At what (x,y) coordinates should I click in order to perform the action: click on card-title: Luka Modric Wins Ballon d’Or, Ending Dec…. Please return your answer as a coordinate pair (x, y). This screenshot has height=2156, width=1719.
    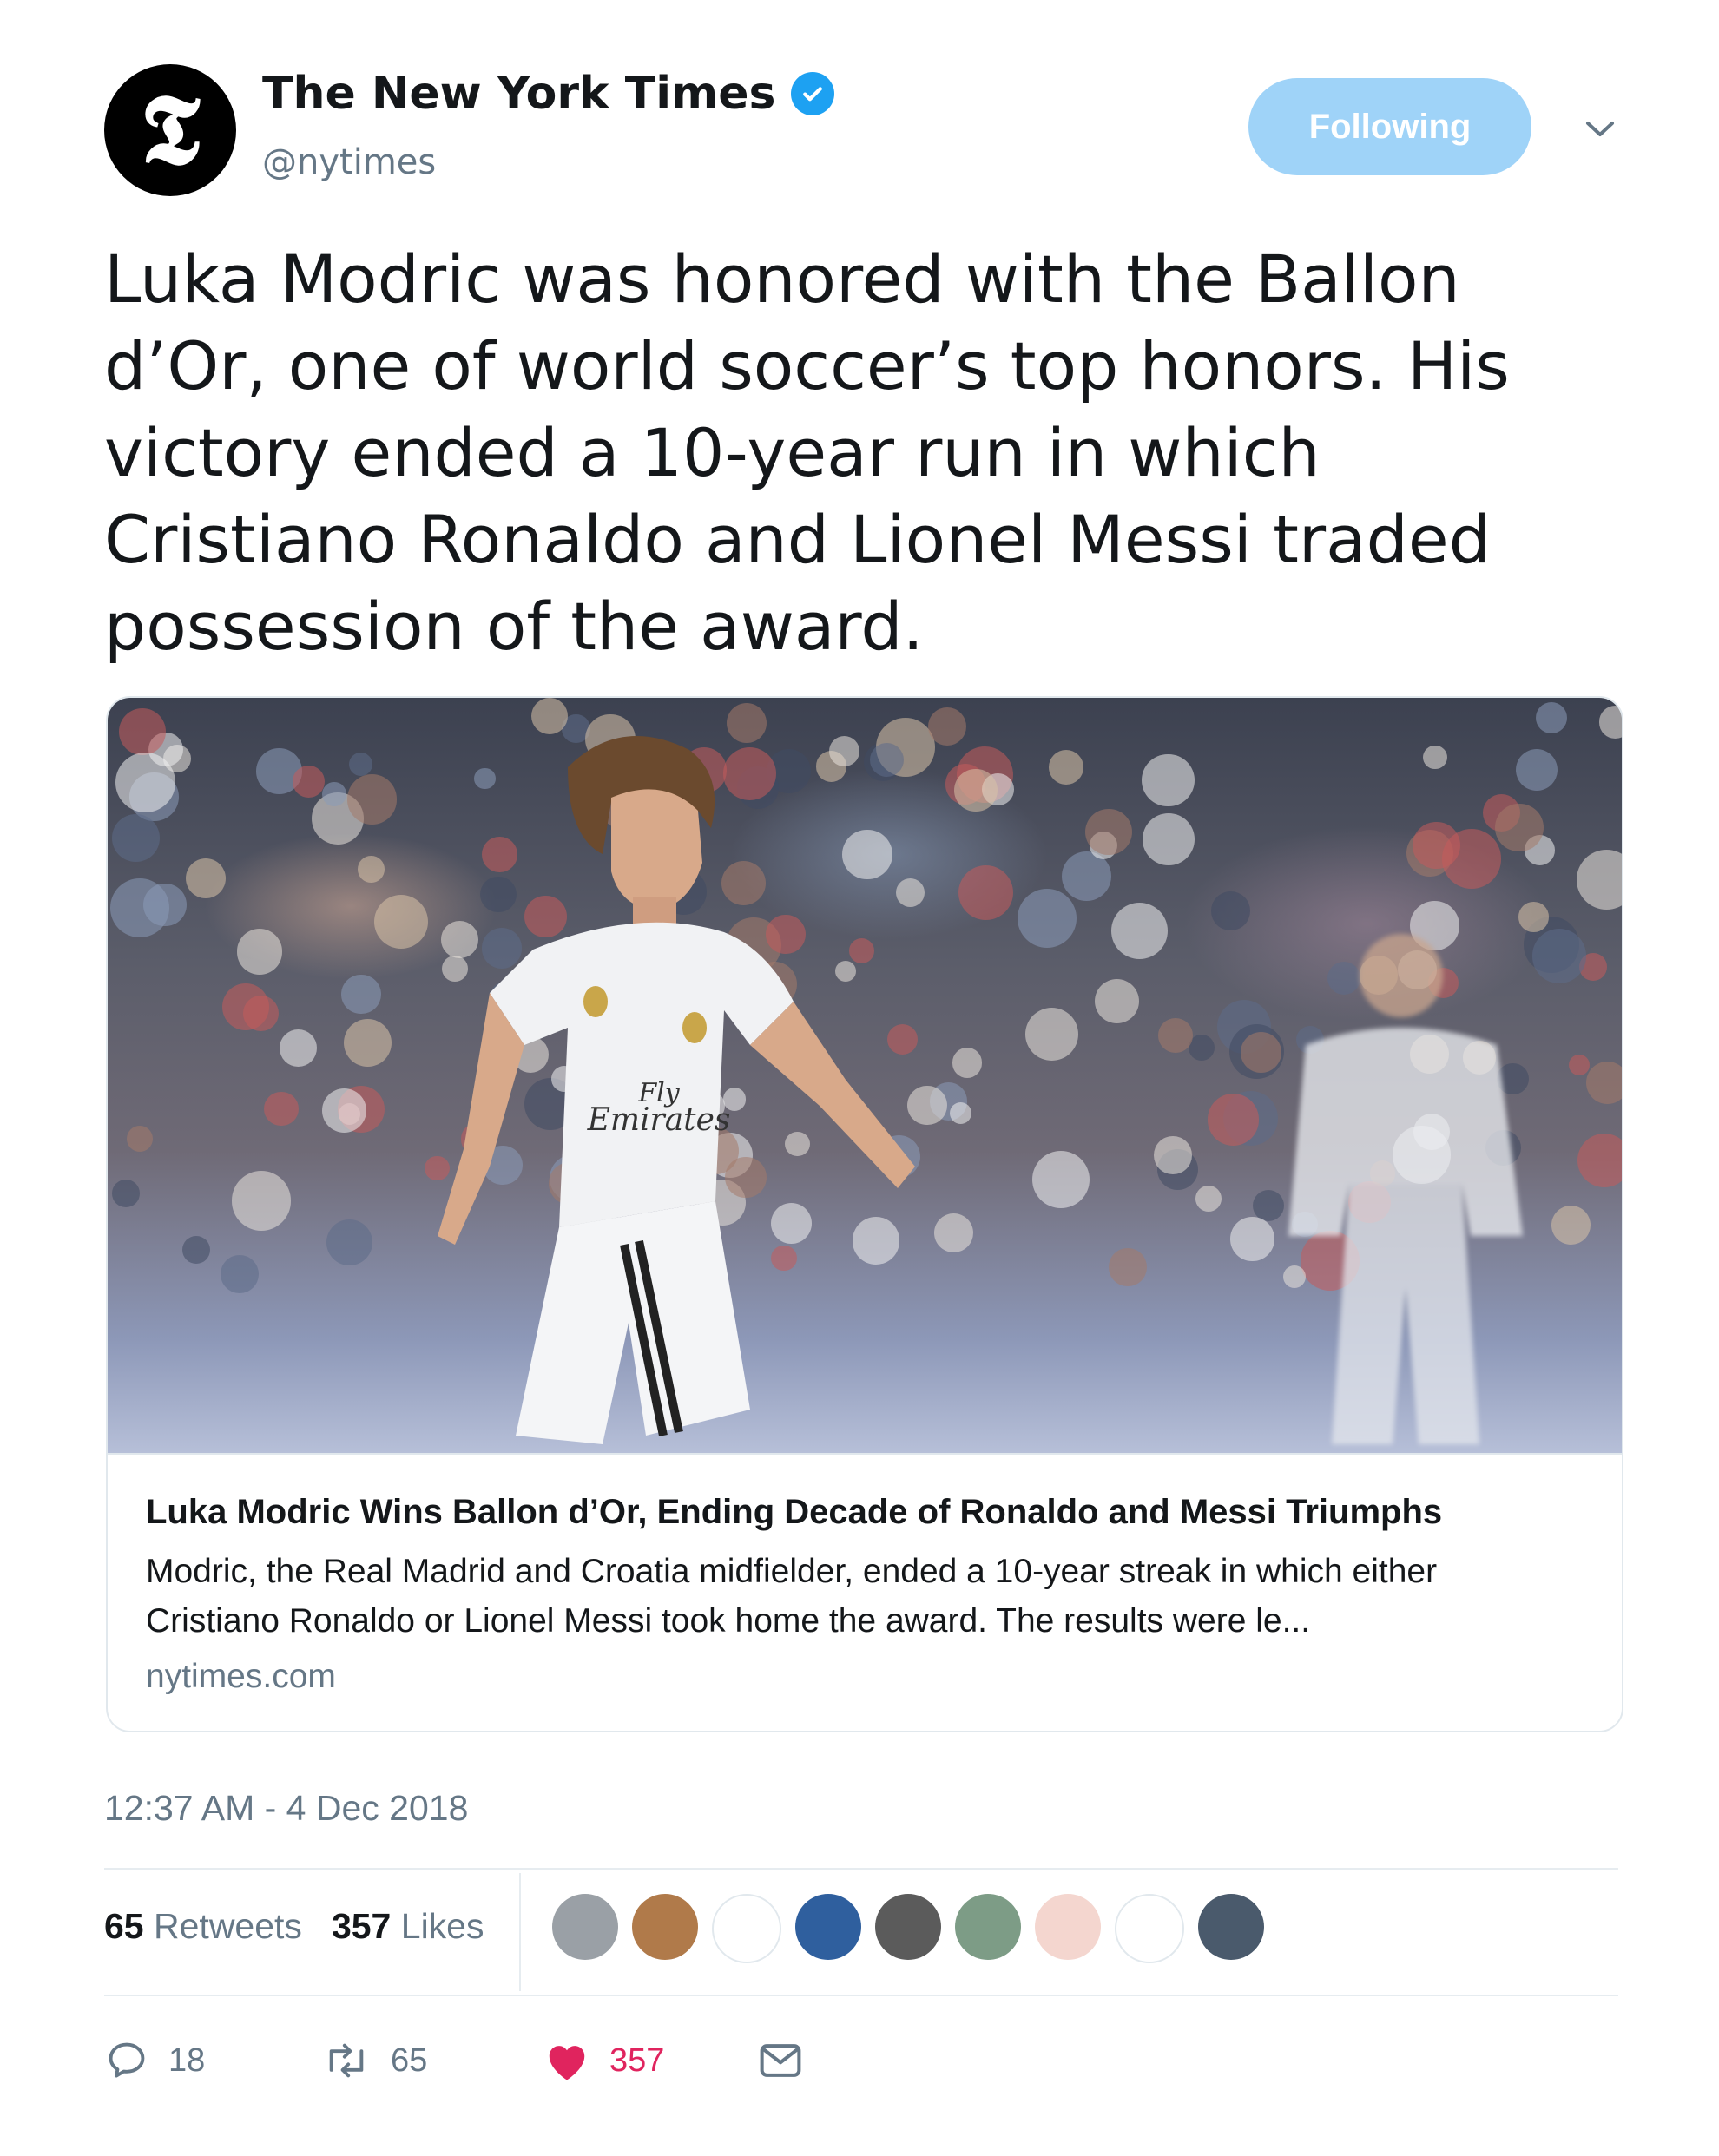
    Looking at the image, I should click on (871, 1512).